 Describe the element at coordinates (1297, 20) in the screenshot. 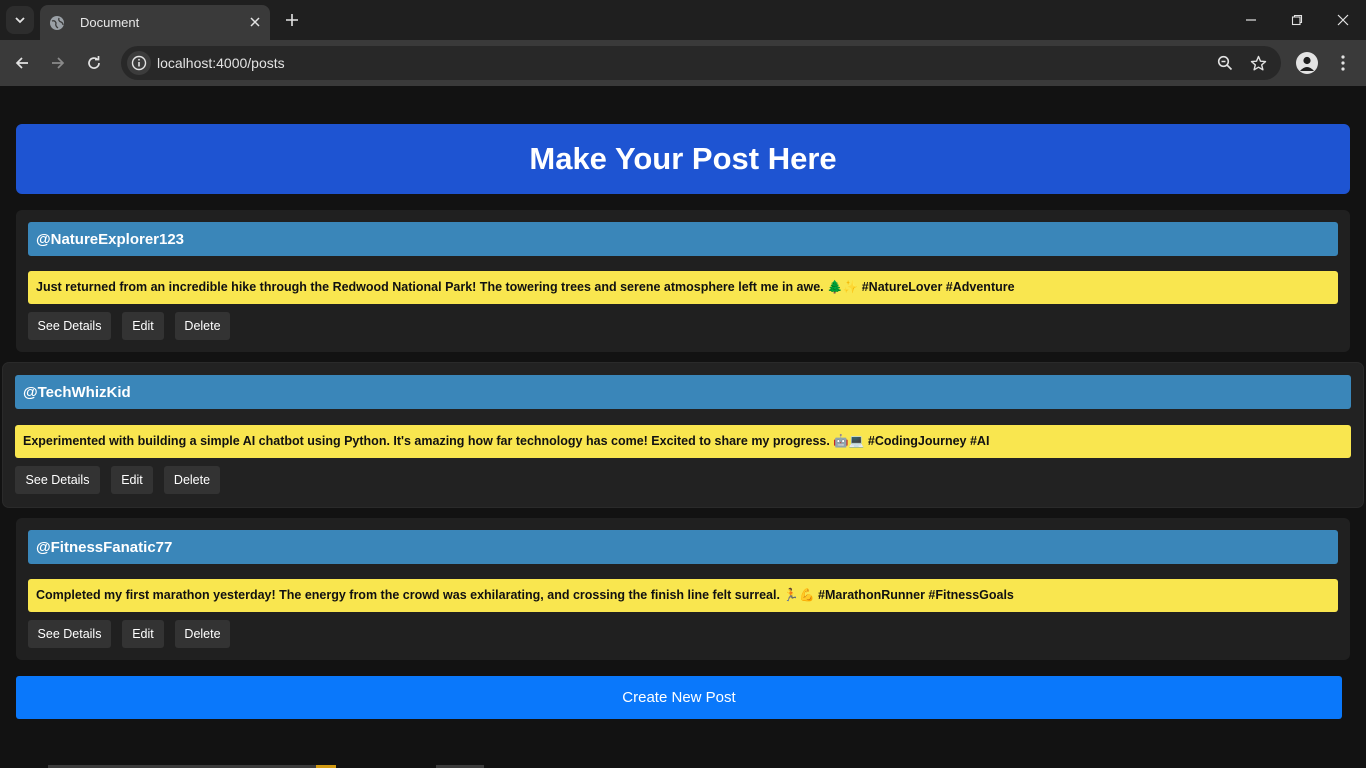

I see `restore-icon` at that location.